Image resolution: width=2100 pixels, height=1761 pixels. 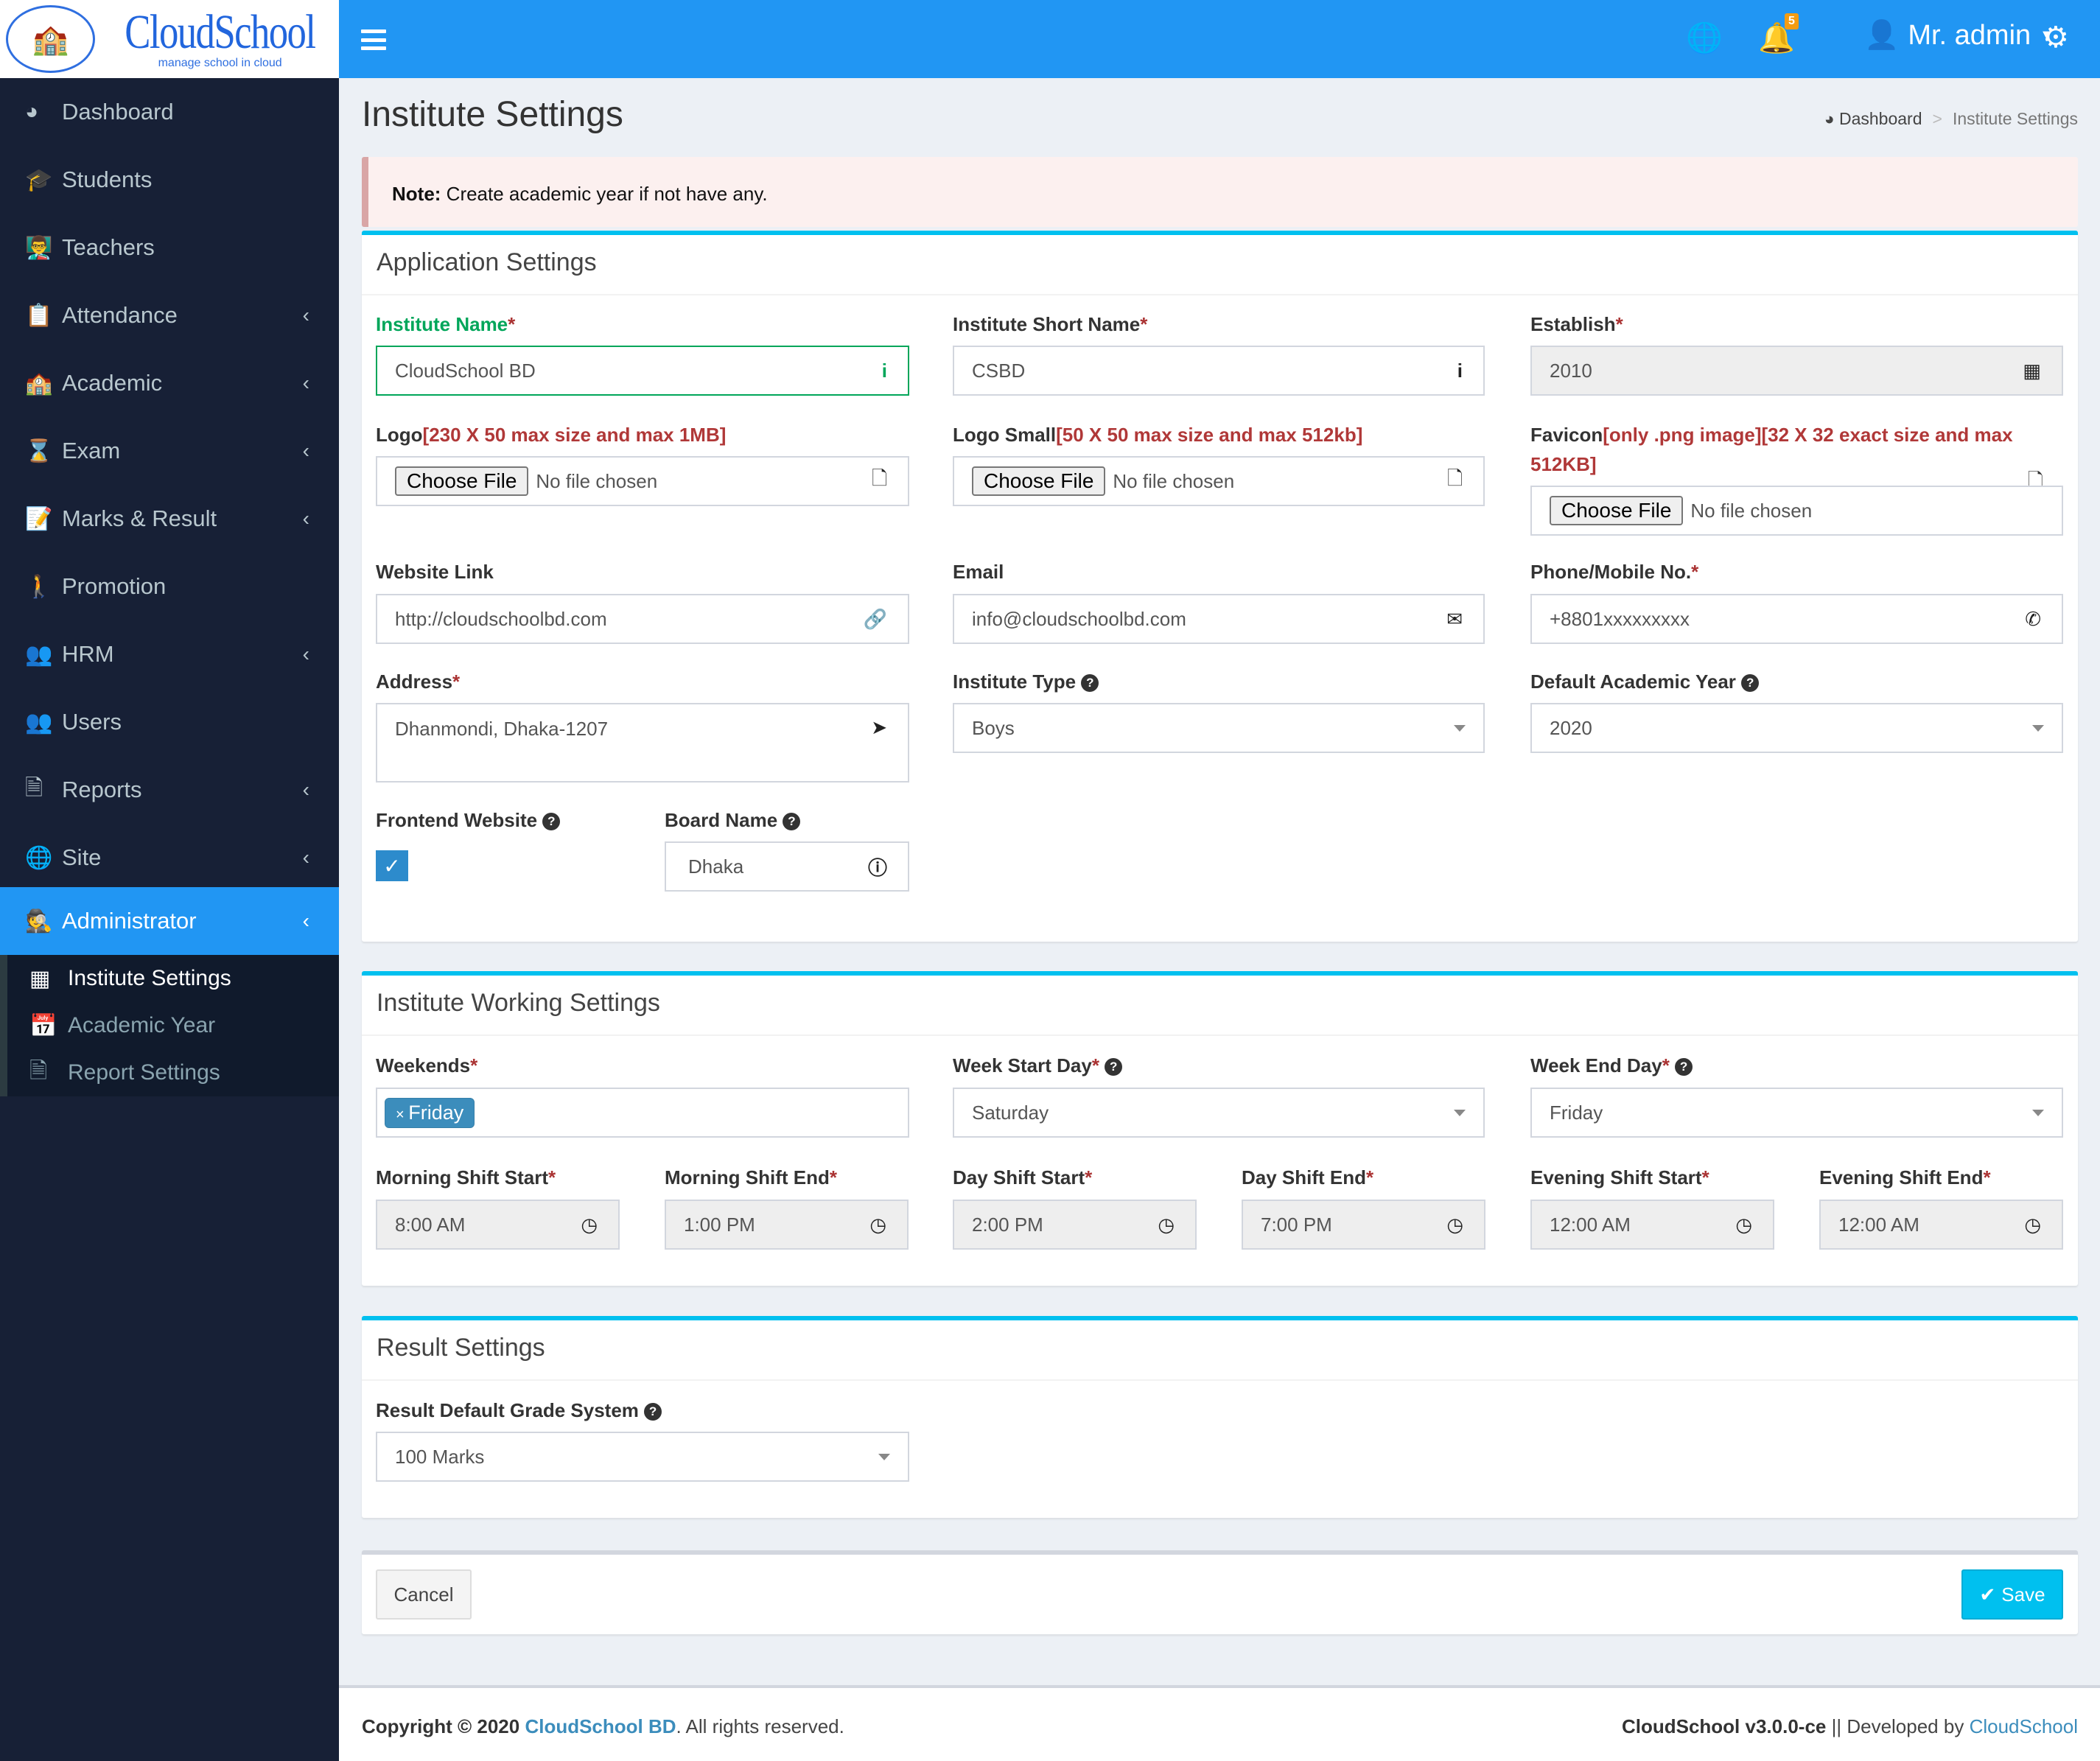 I want to click on email-label: Email, so click(x=978, y=572).